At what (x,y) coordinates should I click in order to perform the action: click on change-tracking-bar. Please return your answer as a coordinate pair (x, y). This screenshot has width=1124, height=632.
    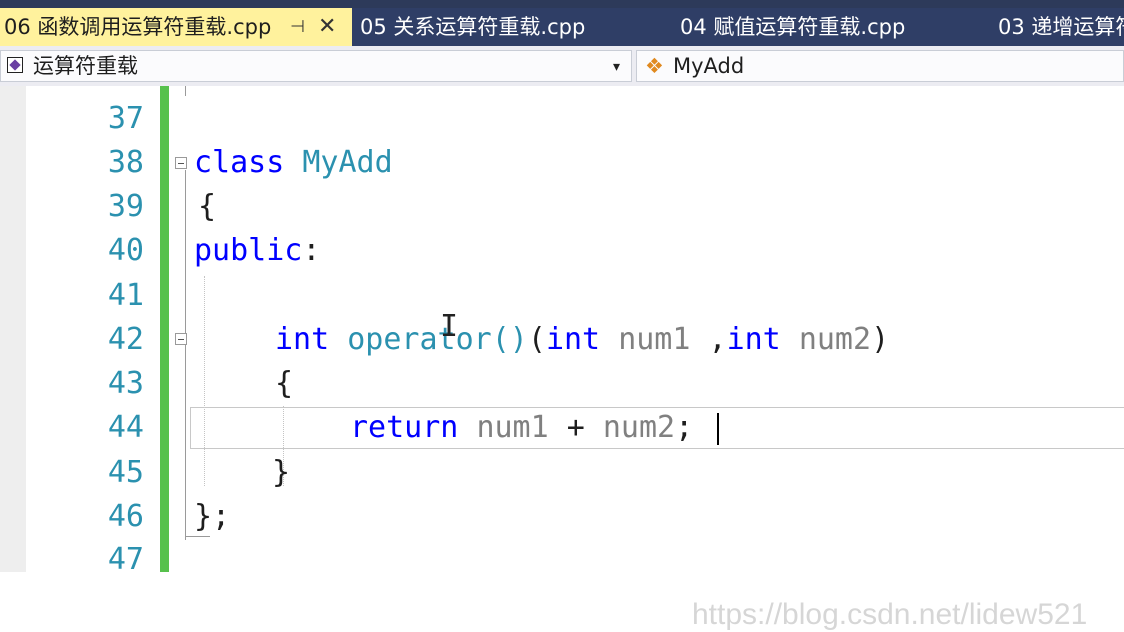
    Looking at the image, I should click on (164, 329).